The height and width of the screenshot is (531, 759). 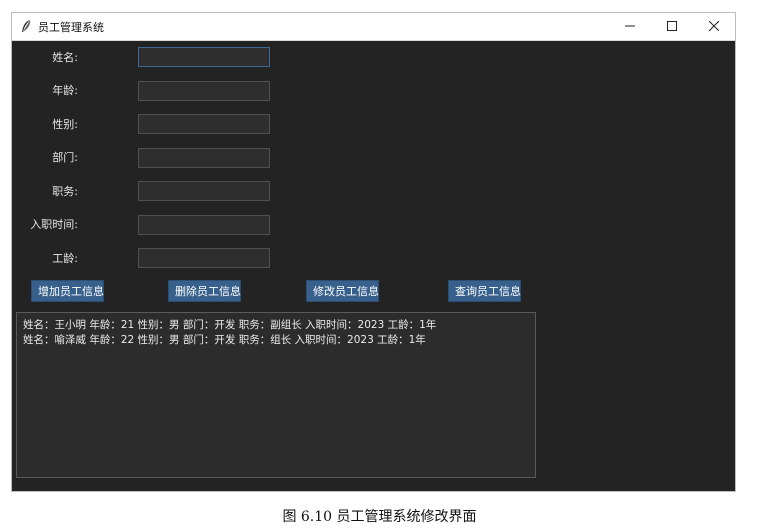 I want to click on maximize-button, so click(x=672, y=26).